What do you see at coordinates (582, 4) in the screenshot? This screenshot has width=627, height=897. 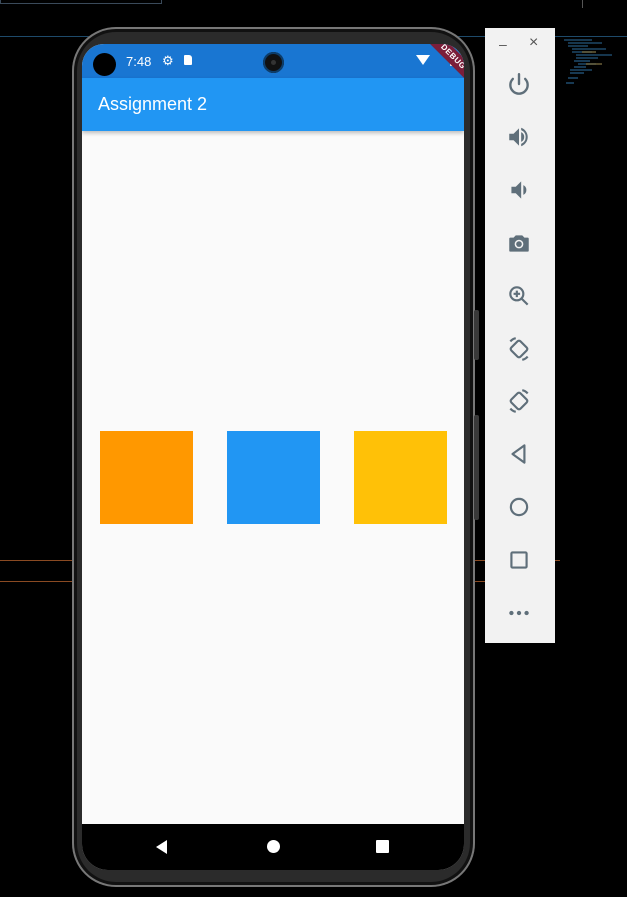 I see `background-divider` at bounding box center [582, 4].